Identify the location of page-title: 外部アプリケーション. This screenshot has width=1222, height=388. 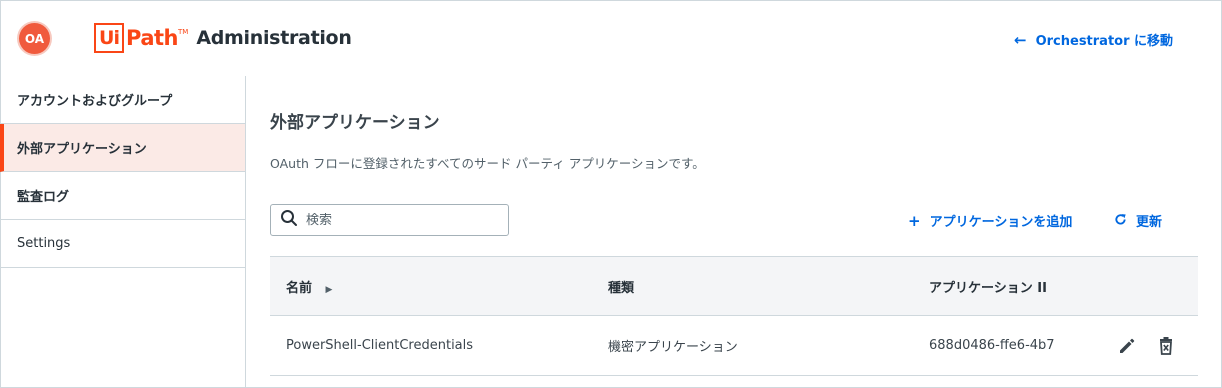
(355, 123).